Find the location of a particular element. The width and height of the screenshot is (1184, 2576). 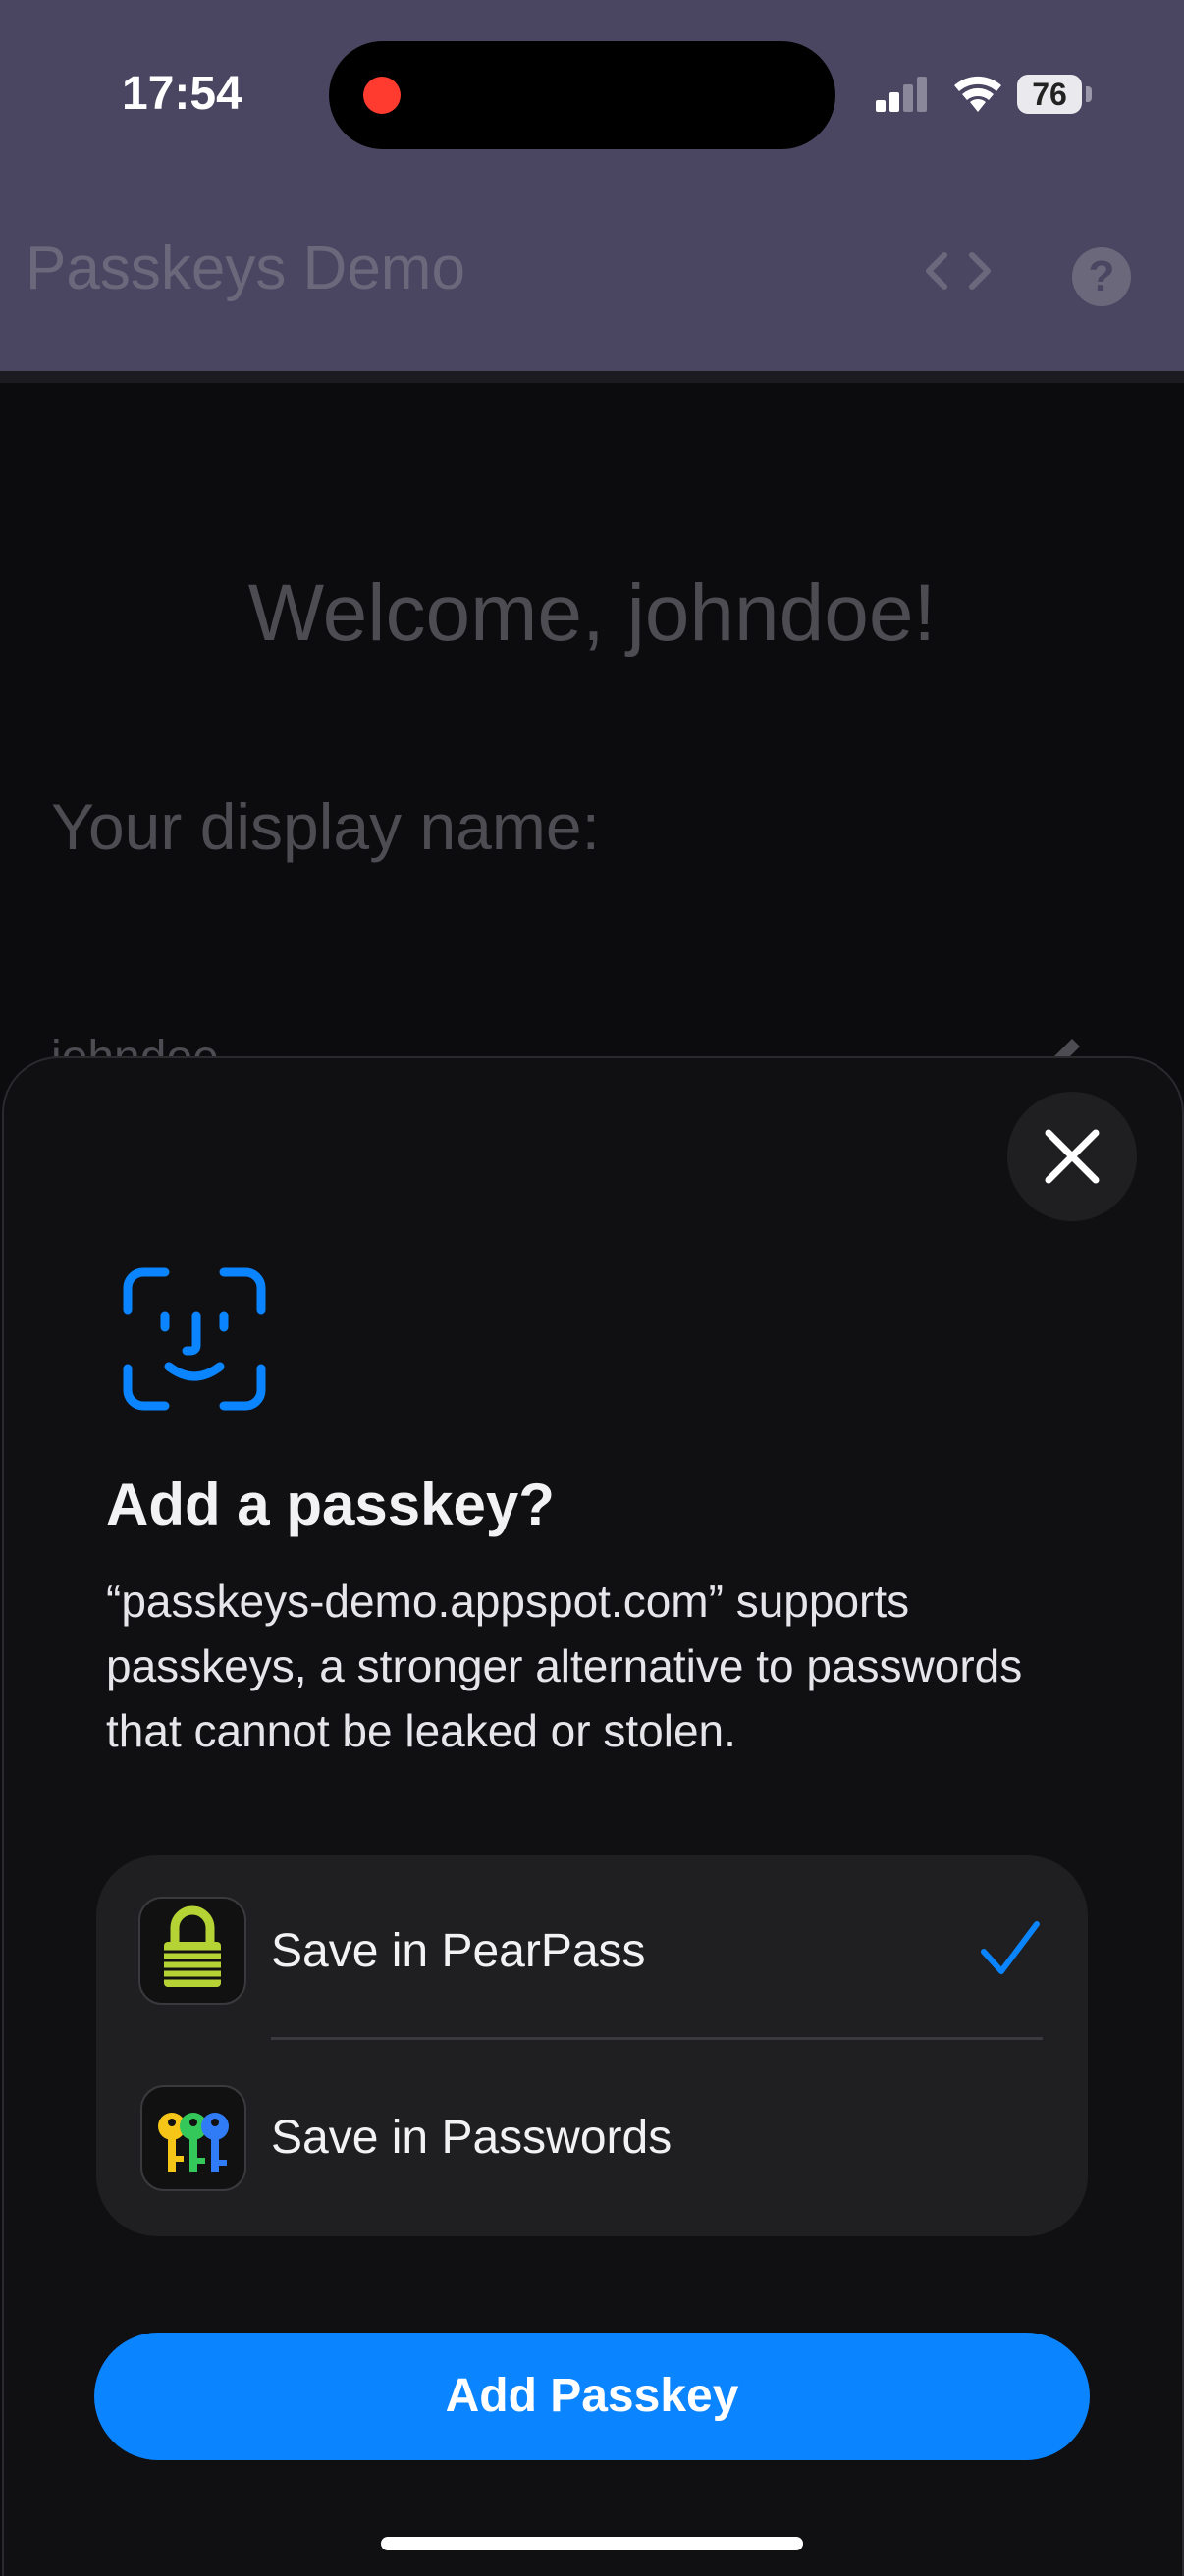

home-indicator is located at coordinates (592, 2543).